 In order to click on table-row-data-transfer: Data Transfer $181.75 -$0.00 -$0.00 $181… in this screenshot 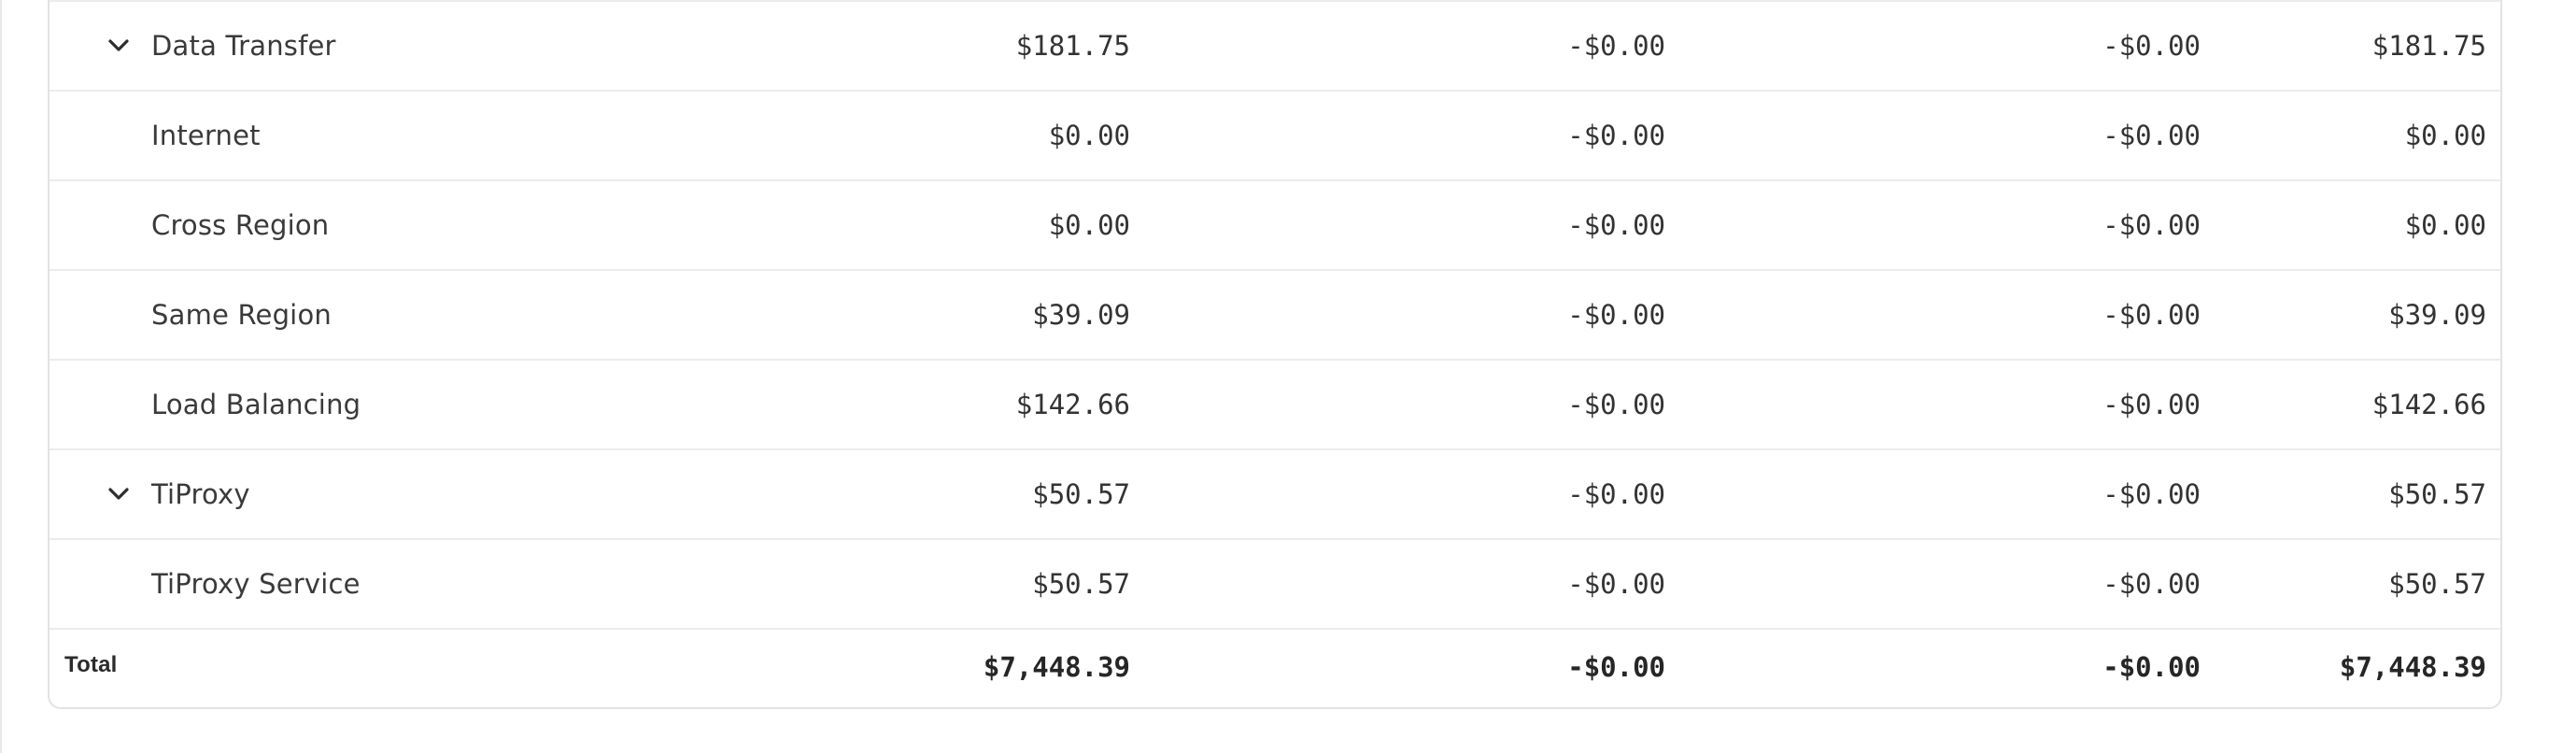, I will do `click(1275, 45)`.